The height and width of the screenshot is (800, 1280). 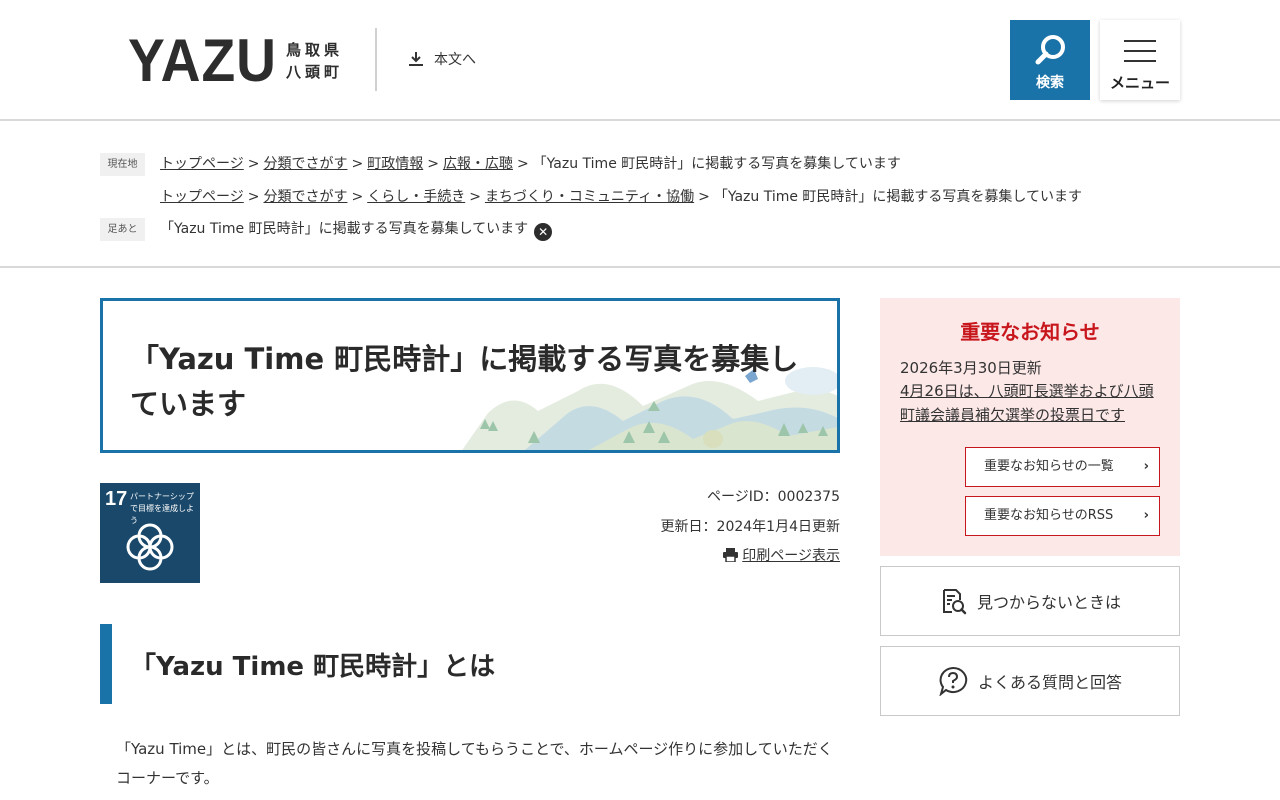 I want to click on search-button: 検索, so click(x=1050, y=60).